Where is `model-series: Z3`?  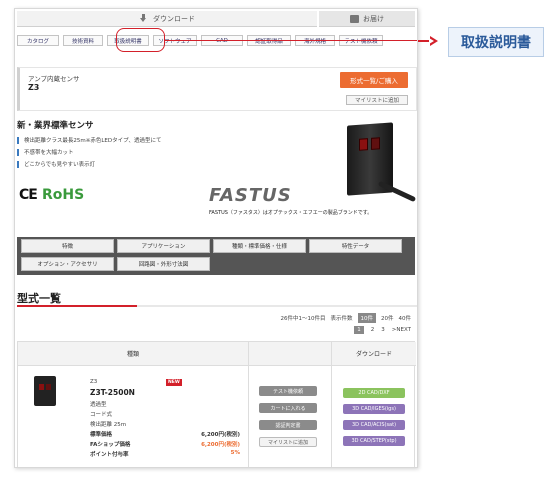
model-series: Z3 is located at coordinates (94, 382).